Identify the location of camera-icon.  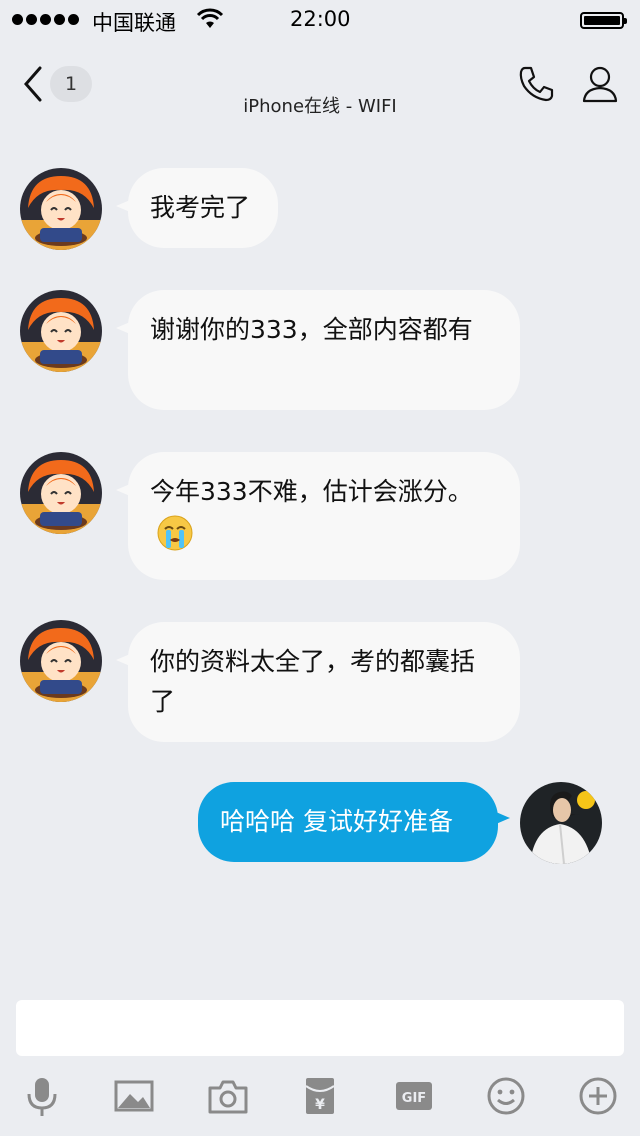
(228, 1096).